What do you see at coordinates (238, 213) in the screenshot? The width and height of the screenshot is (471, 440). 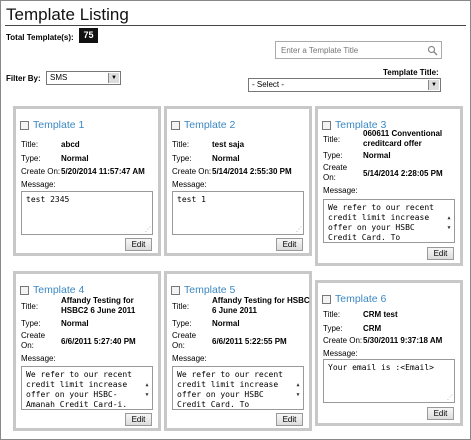 I see `message-textarea: test 1 ⋰` at bounding box center [238, 213].